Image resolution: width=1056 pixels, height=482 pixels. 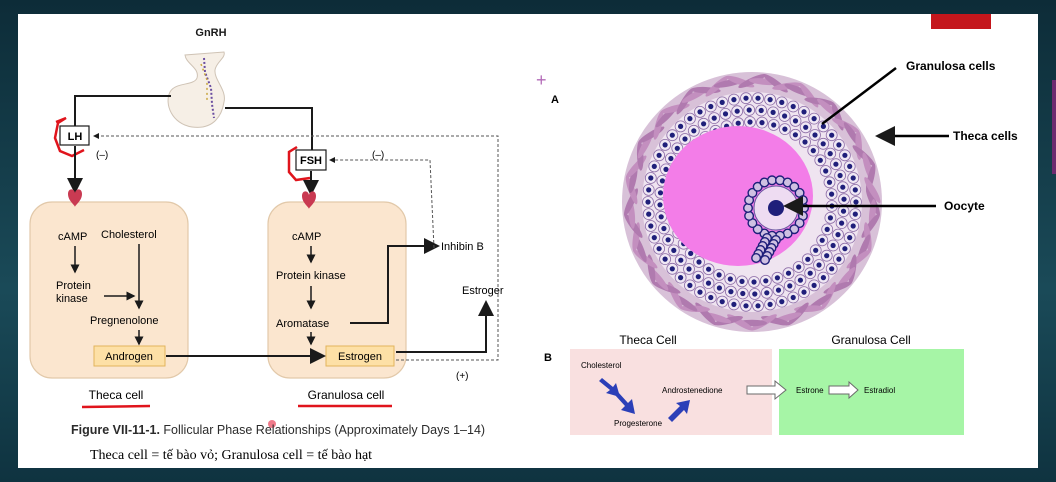 I want to click on granulosa-camp: cAMP, so click(x=306, y=237).